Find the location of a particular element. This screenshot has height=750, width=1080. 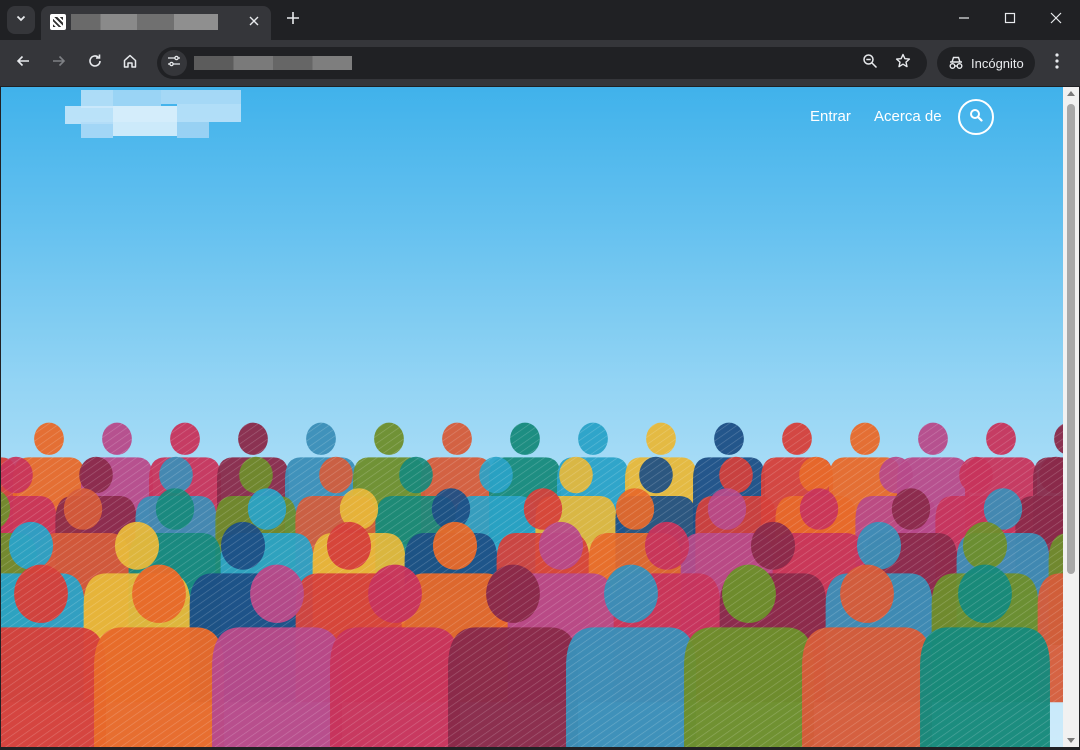

new-tab-button is located at coordinates (293, 20).